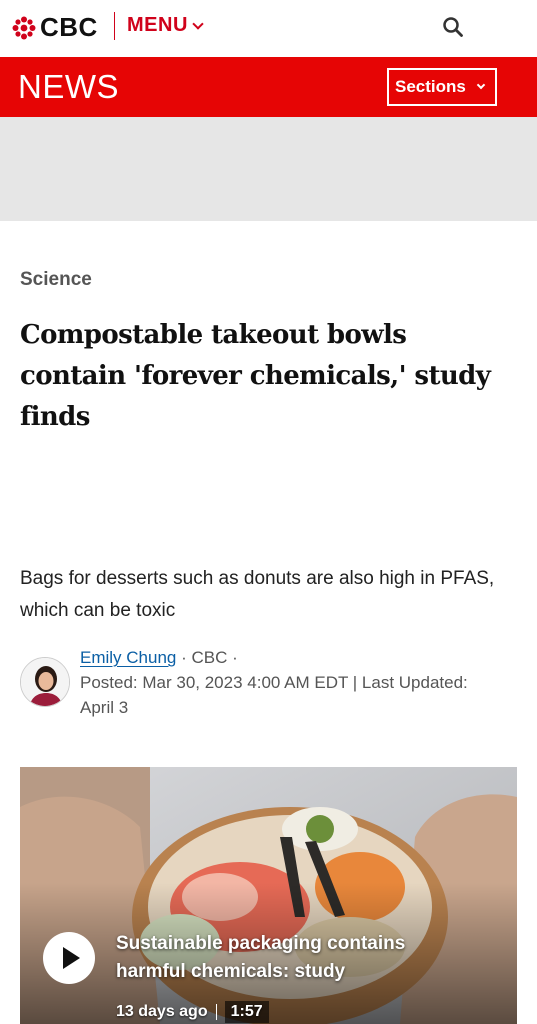 Image resolution: width=537 pixels, height=1024 pixels. Describe the element at coordinates (268, 28) in the screenshot. I see `top-bar: CBC MENU` at that location.